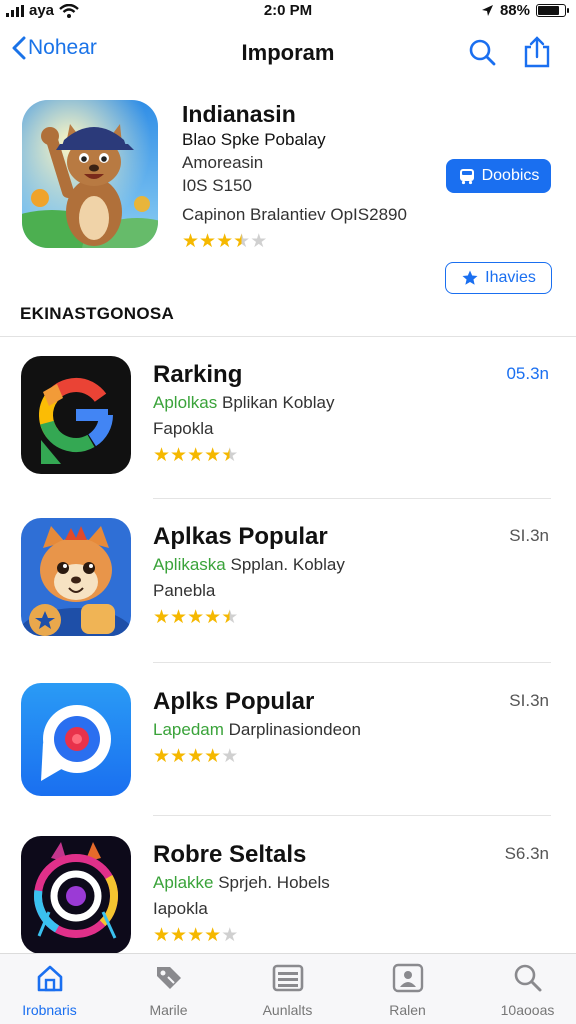 Image resolution: width=576 pixels, height=1024 pixels. I want to click on app-size: S6.3n, so click(526, 853).